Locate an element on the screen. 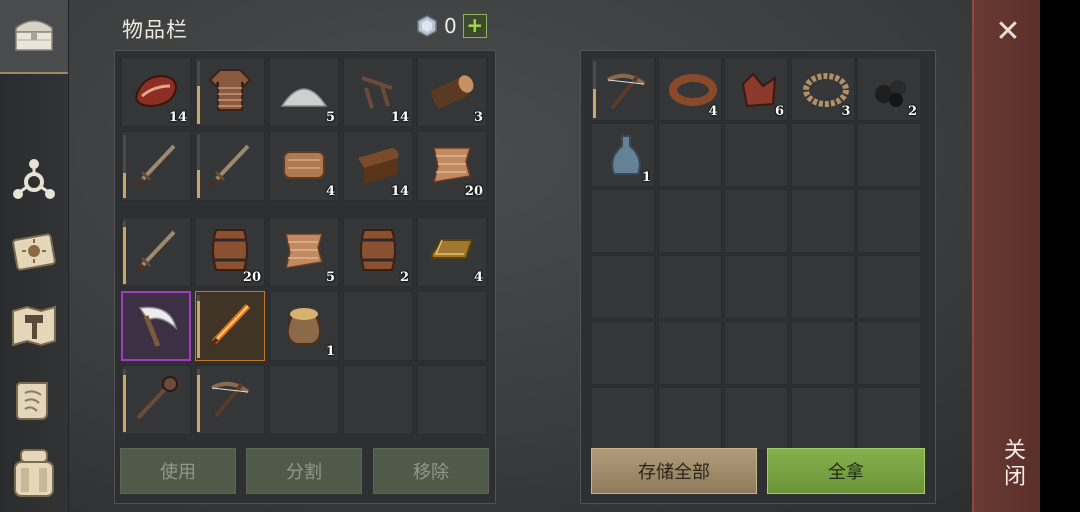 Image resolution: width=1080 pixels, height=512 pixels. sidebar-item-crafting is located at coordinates (34, 326).